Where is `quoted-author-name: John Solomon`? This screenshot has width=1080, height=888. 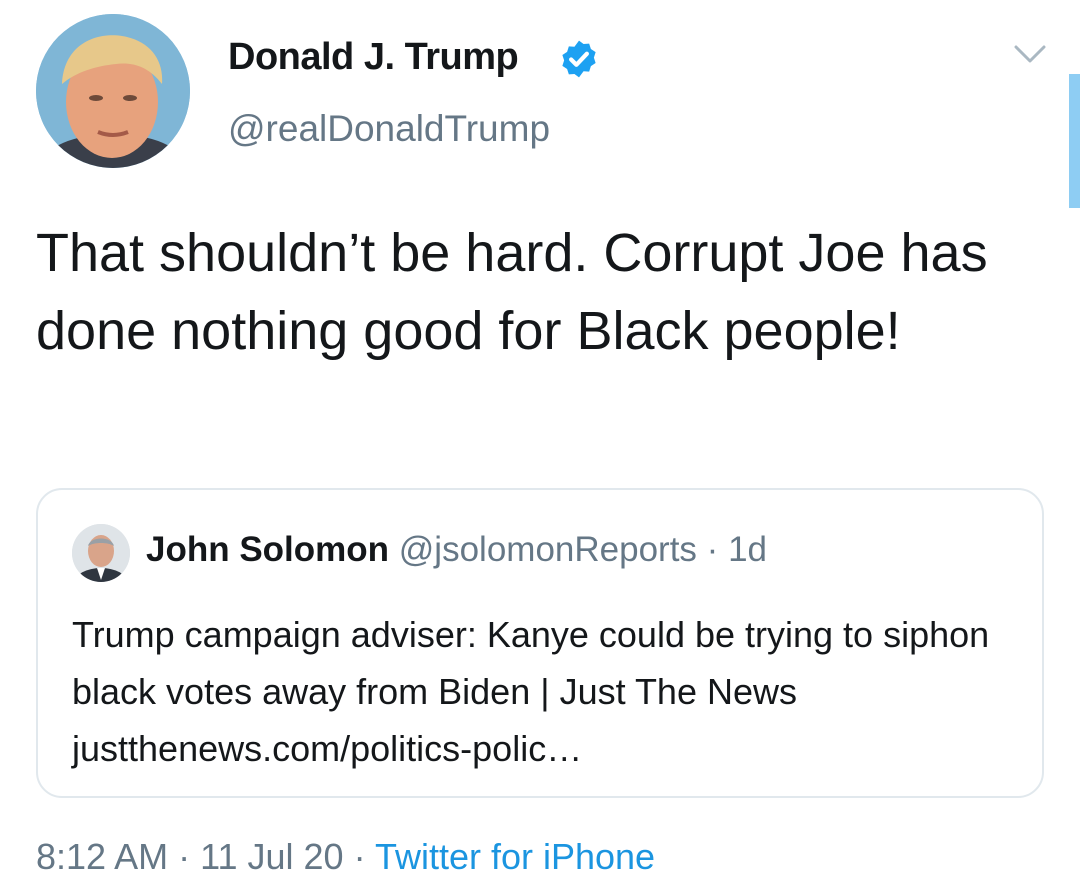 quoted-author-name: John Solomon is located at coordinates (268, 549).